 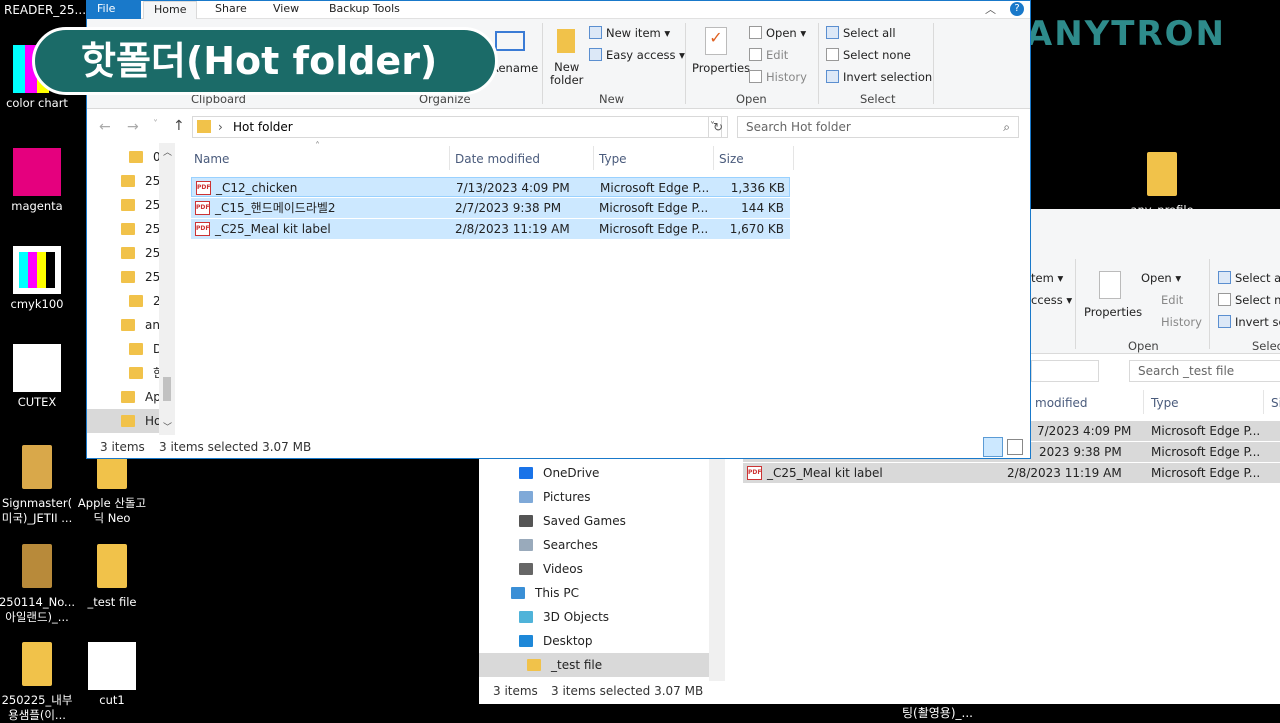 What do you see at coordinates (990, 9) in the screenshot?
I see `collapse-ribbon-icon: ︿` at bounding box center [990, 9].